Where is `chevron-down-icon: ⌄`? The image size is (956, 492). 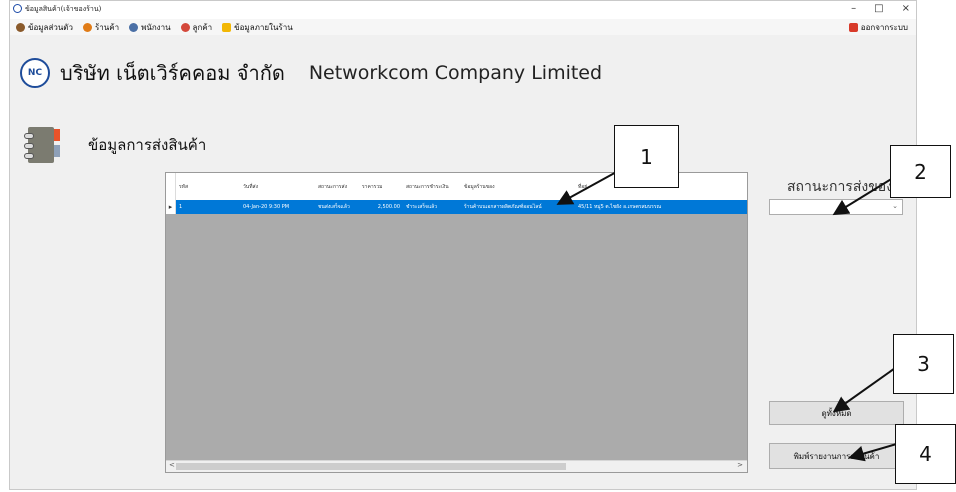
chevron-down-icon: ⌄ is located at coordinates (895, 206).